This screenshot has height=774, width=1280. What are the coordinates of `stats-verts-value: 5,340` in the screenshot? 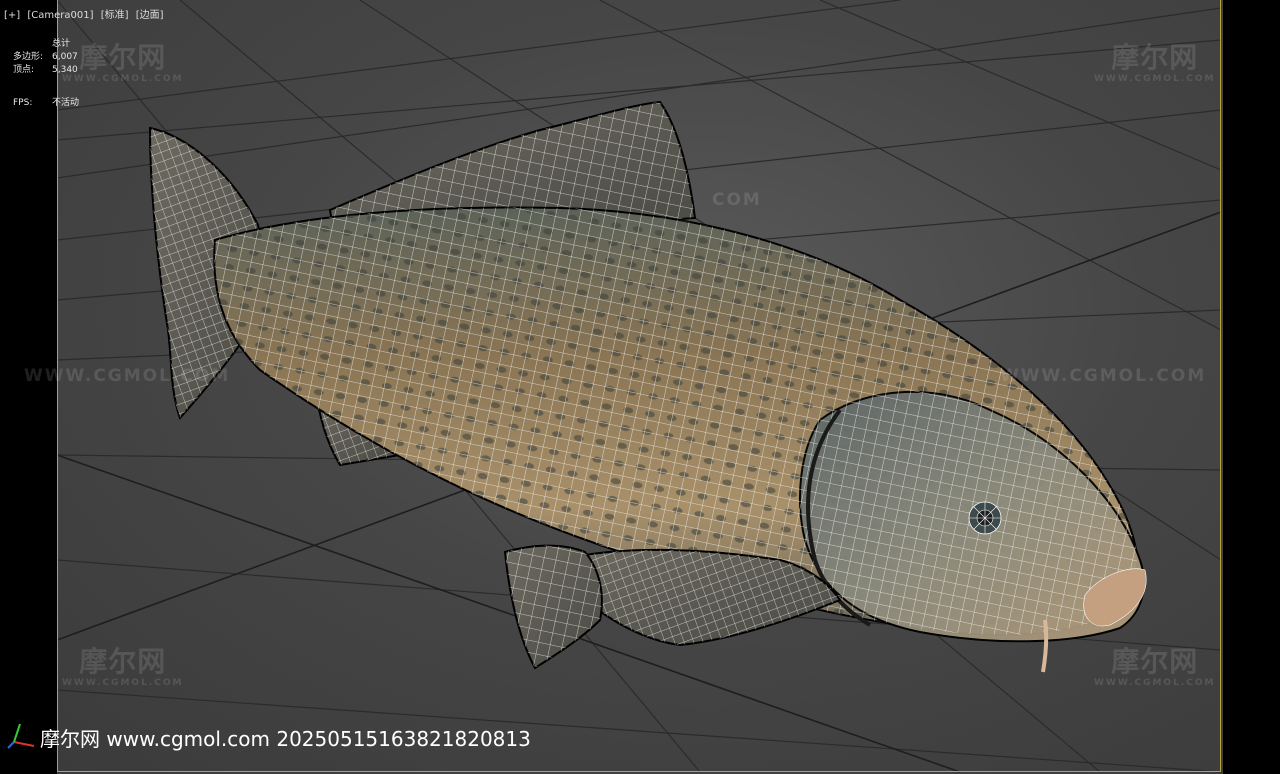 It's located at (65, 70).